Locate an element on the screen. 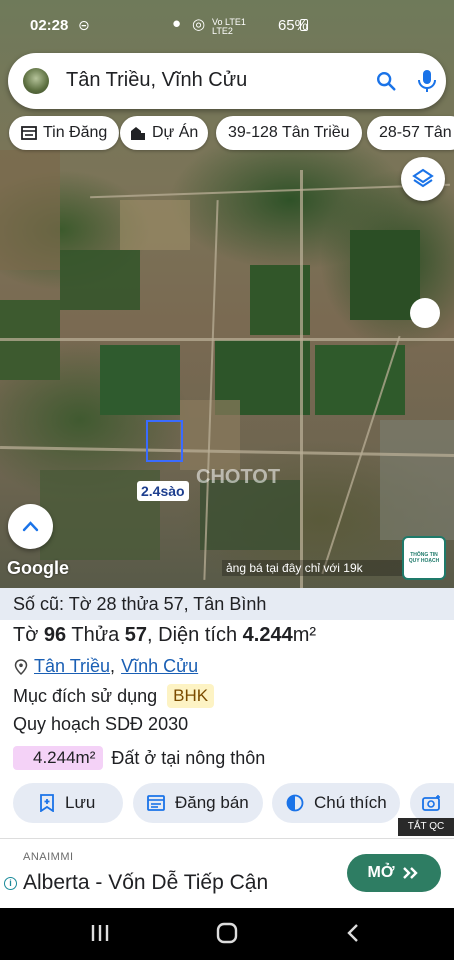 Image resolution: width=454 pixels, height=960 pixels. chip-label: Dự Án is located at coordinates (175, 132).